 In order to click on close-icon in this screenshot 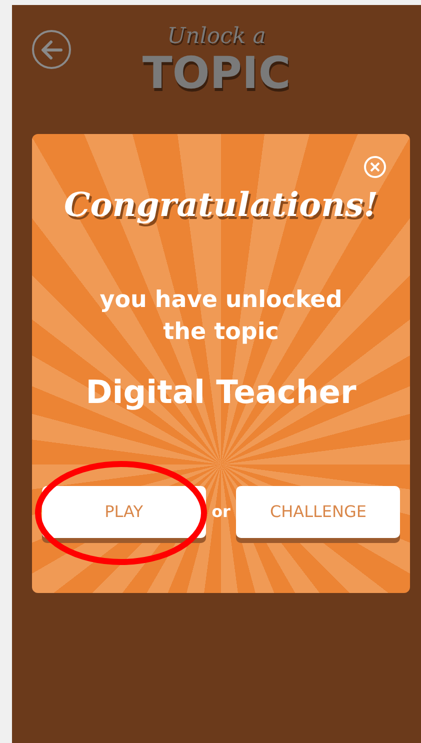, I will do `click(375, 167)`.